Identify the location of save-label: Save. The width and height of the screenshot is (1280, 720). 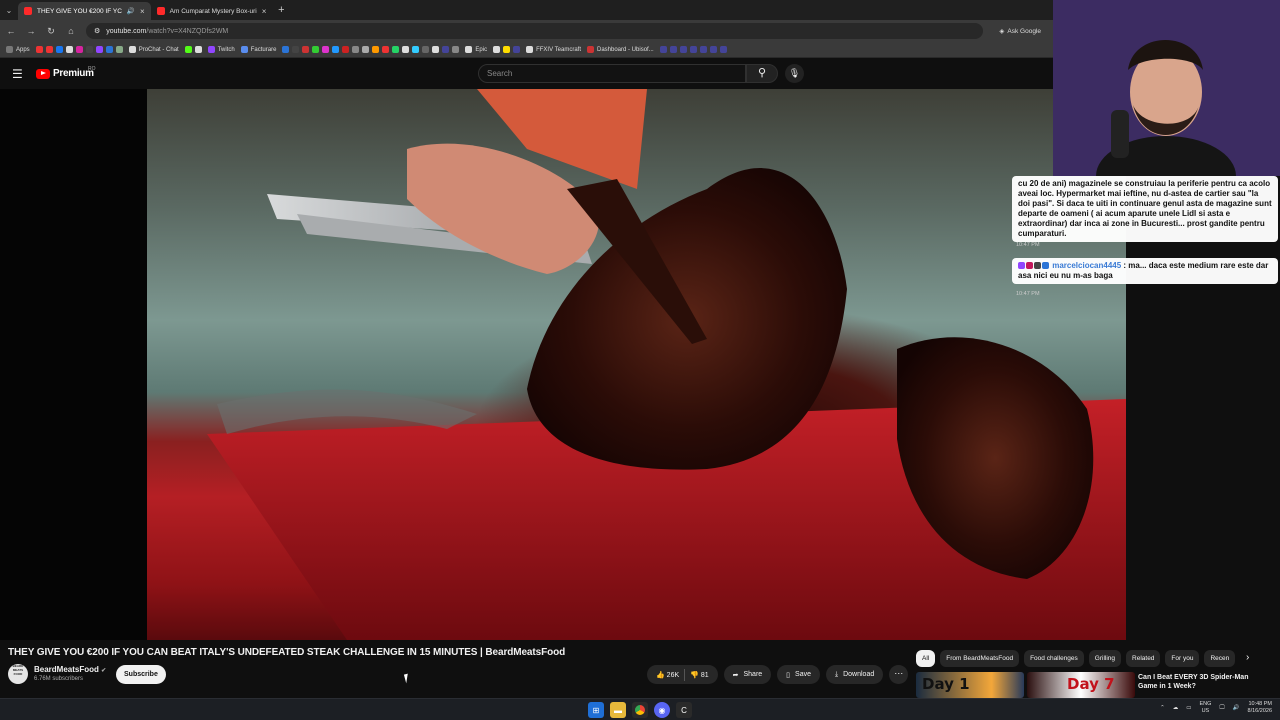
(803, 674).